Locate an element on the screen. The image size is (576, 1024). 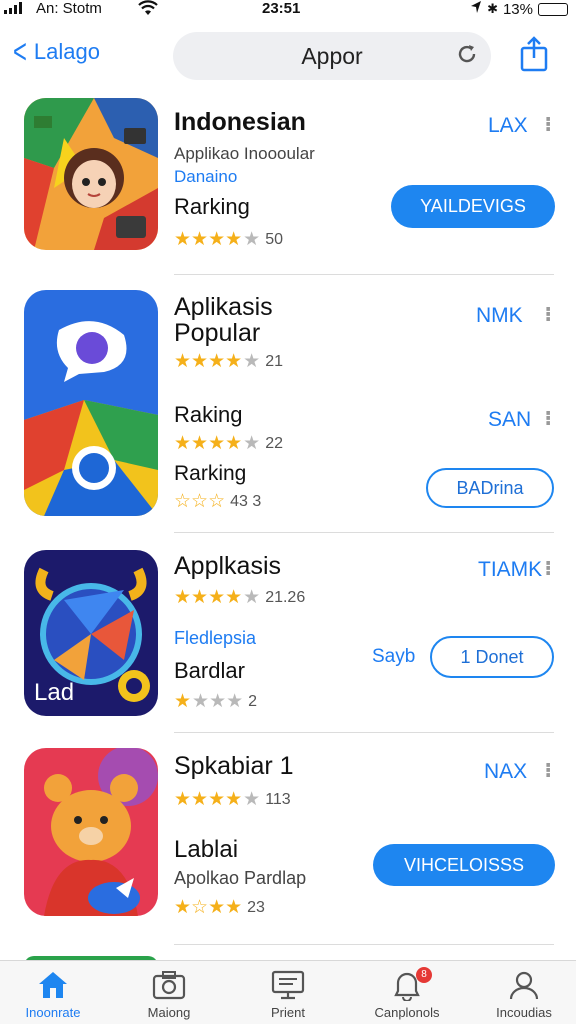
back-button: < Lalago is located at coordinates (55, 52).